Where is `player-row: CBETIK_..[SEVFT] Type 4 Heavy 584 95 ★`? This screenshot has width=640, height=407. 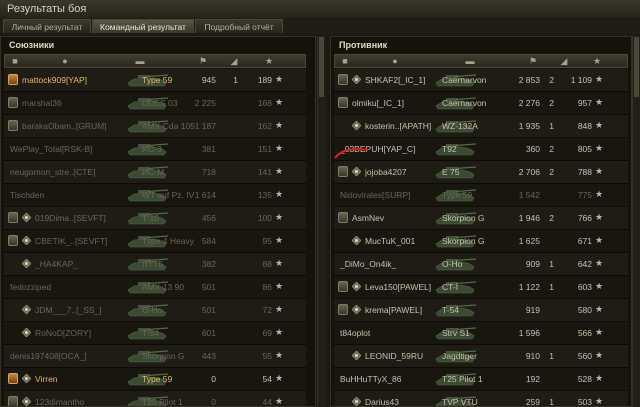 player-row: CBETIK_..[SEVFT] Type 4 Heavy 584 95 ★ is located at coordinates (155, 241).